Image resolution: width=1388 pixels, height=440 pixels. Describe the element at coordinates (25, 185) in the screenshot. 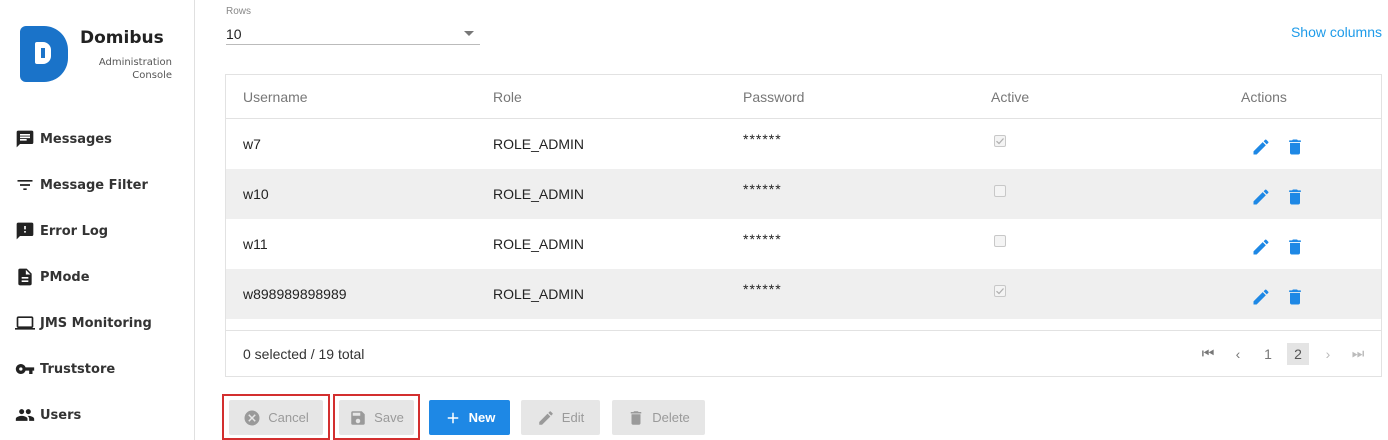

I see `filter-icon` at that location.